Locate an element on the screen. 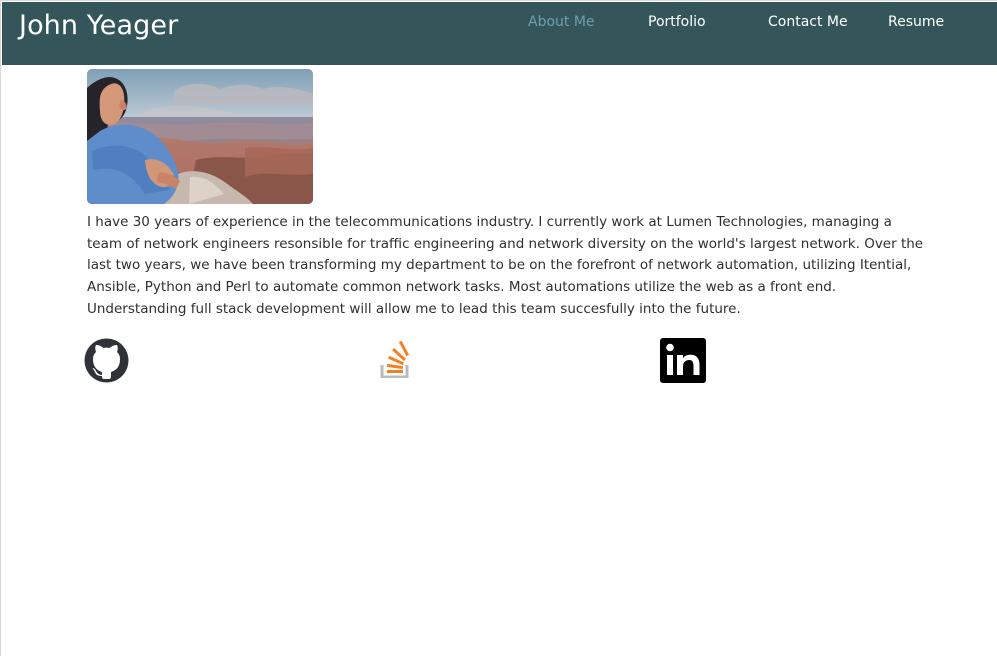 Image resolution: width=997 pixels, height=656 pixels. stack-overflow-link is located at coordinates (394, 359).